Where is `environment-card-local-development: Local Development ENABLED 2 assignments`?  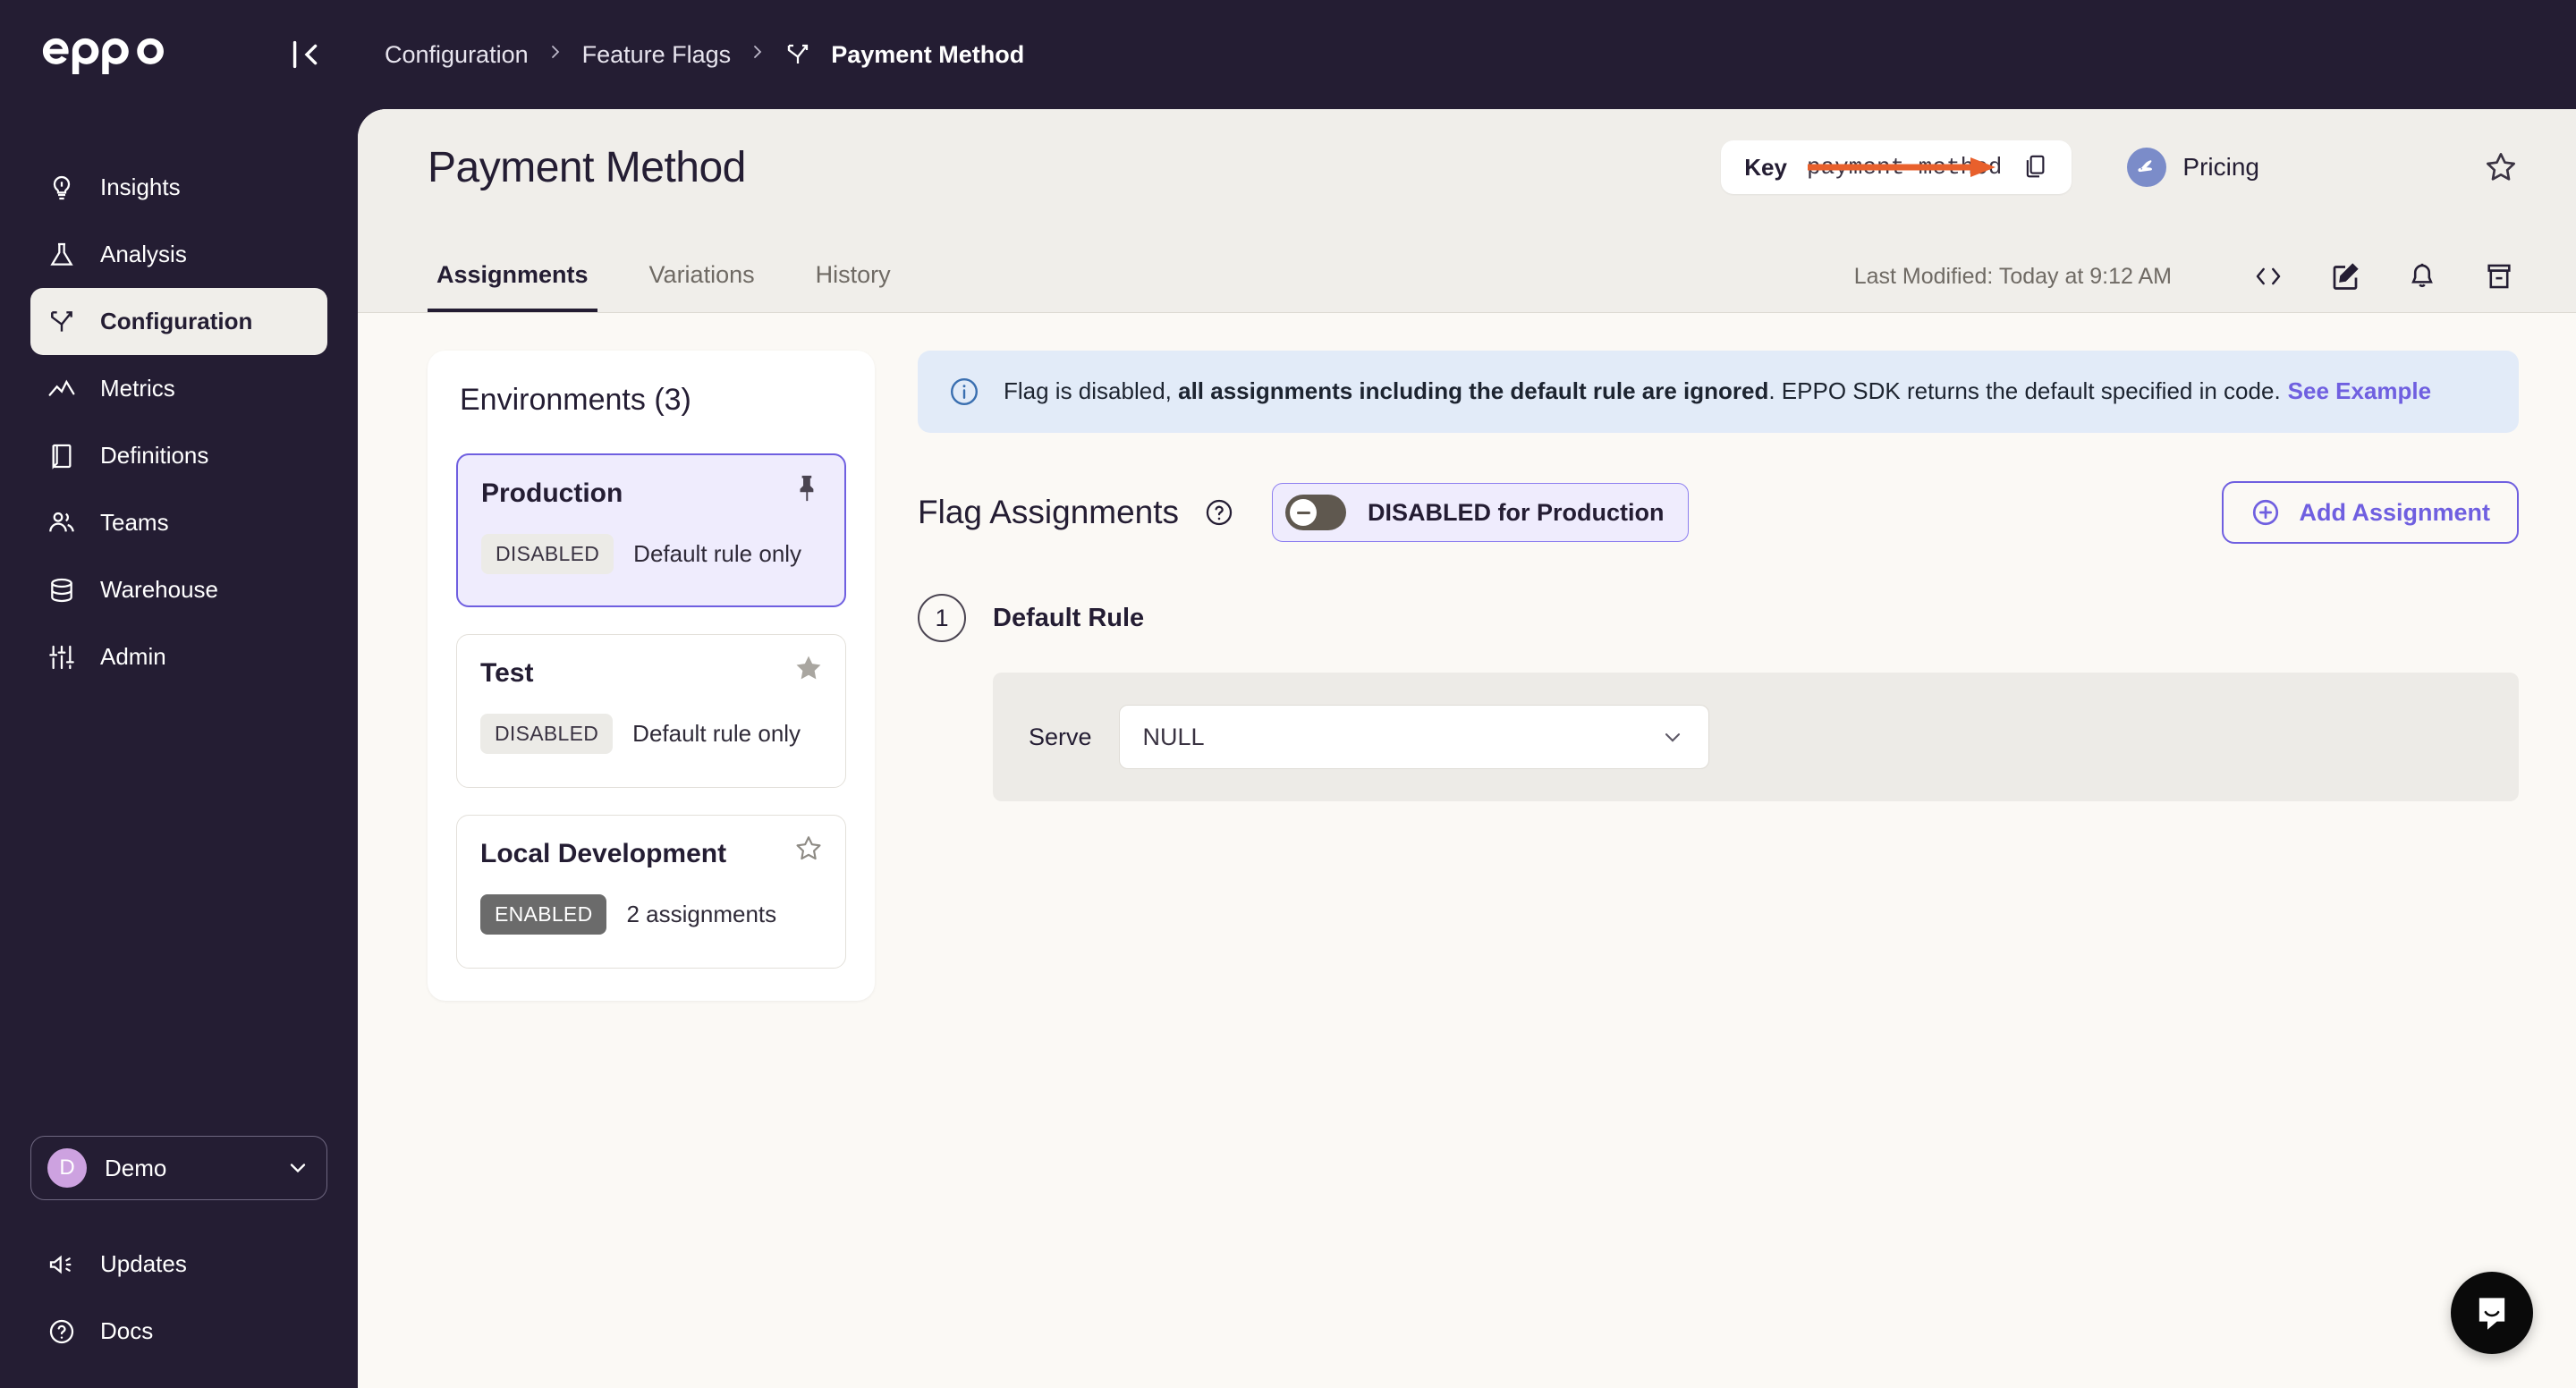
environment-card-local-development: Local Development ENABLED 2 assignments is located at coordinates (651, 892).